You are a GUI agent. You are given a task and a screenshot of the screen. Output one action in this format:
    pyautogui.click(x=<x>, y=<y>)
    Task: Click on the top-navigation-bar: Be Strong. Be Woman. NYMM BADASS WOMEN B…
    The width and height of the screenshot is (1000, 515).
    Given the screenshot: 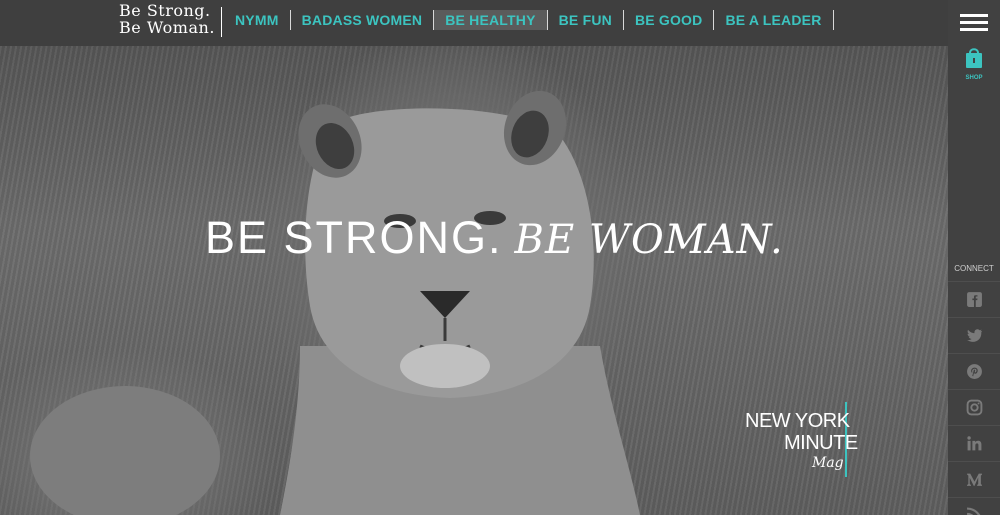 What is the action you would take?
    pyautogui.click(x=474, y=23)
    